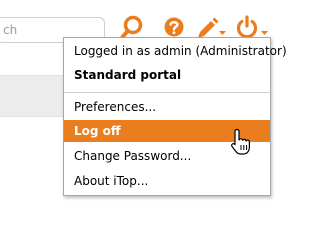 The height and width of the screenshot is (240, 320). I want to click on logged-in-as-label: Logged in as admin (Administrator), so click(180, 51).